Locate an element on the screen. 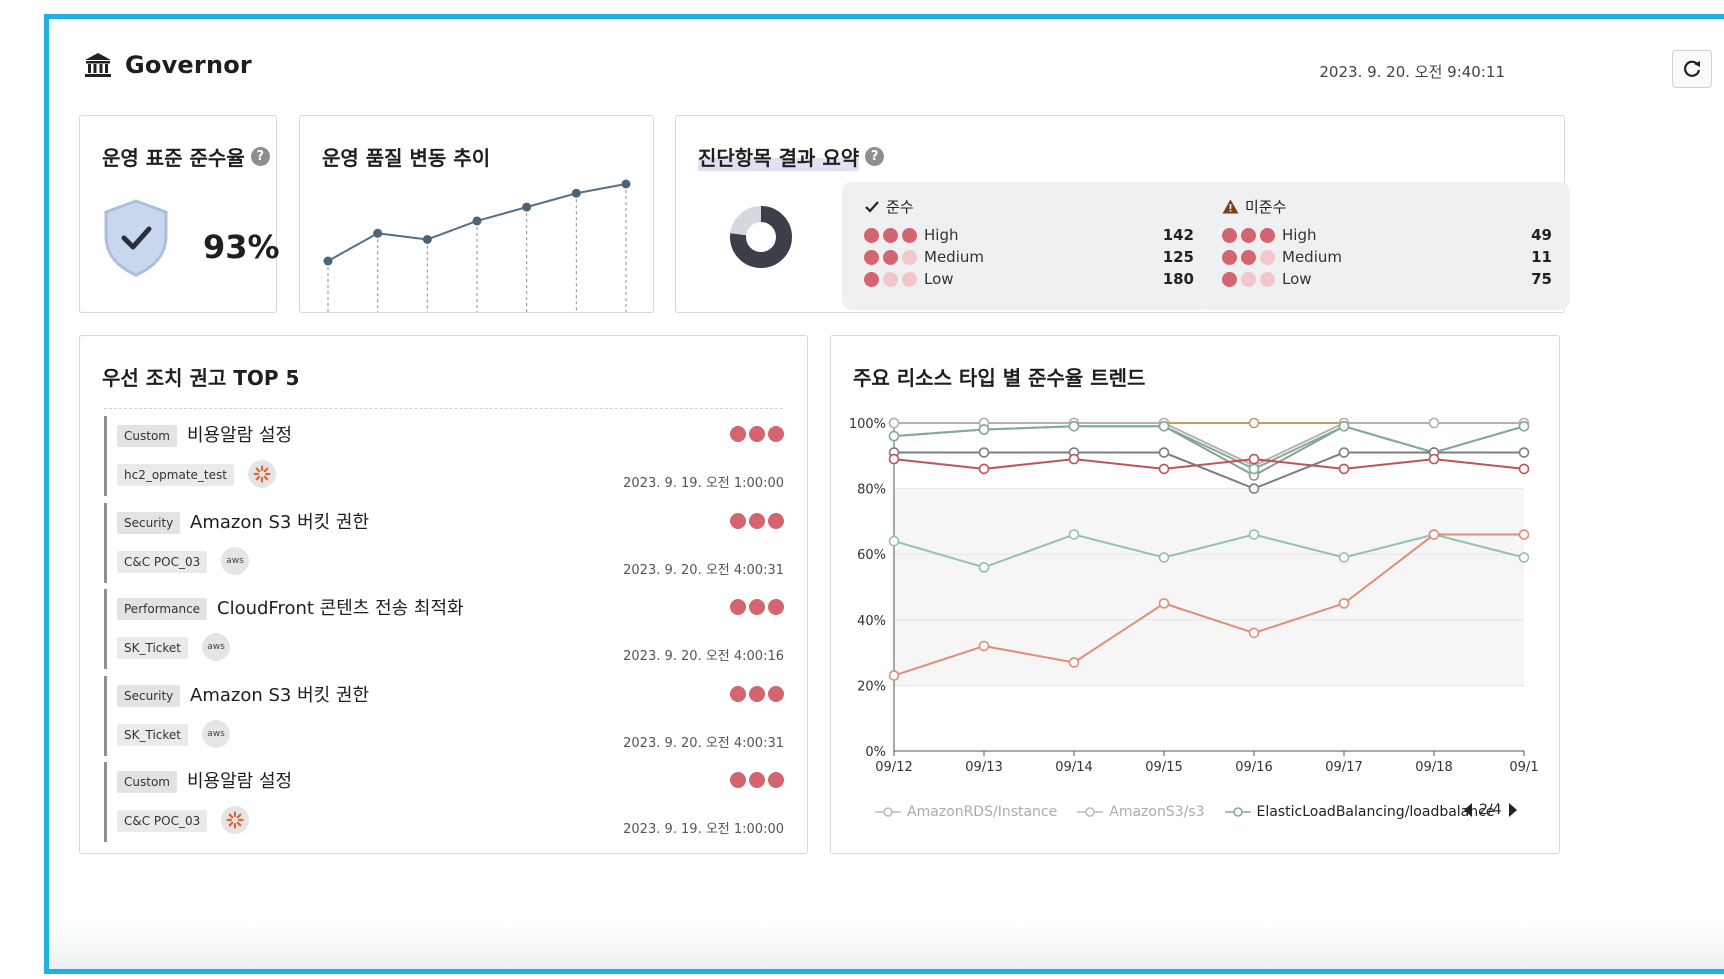  legend-label: AmazonRDS/Instance is located at coordinates (982, 812).